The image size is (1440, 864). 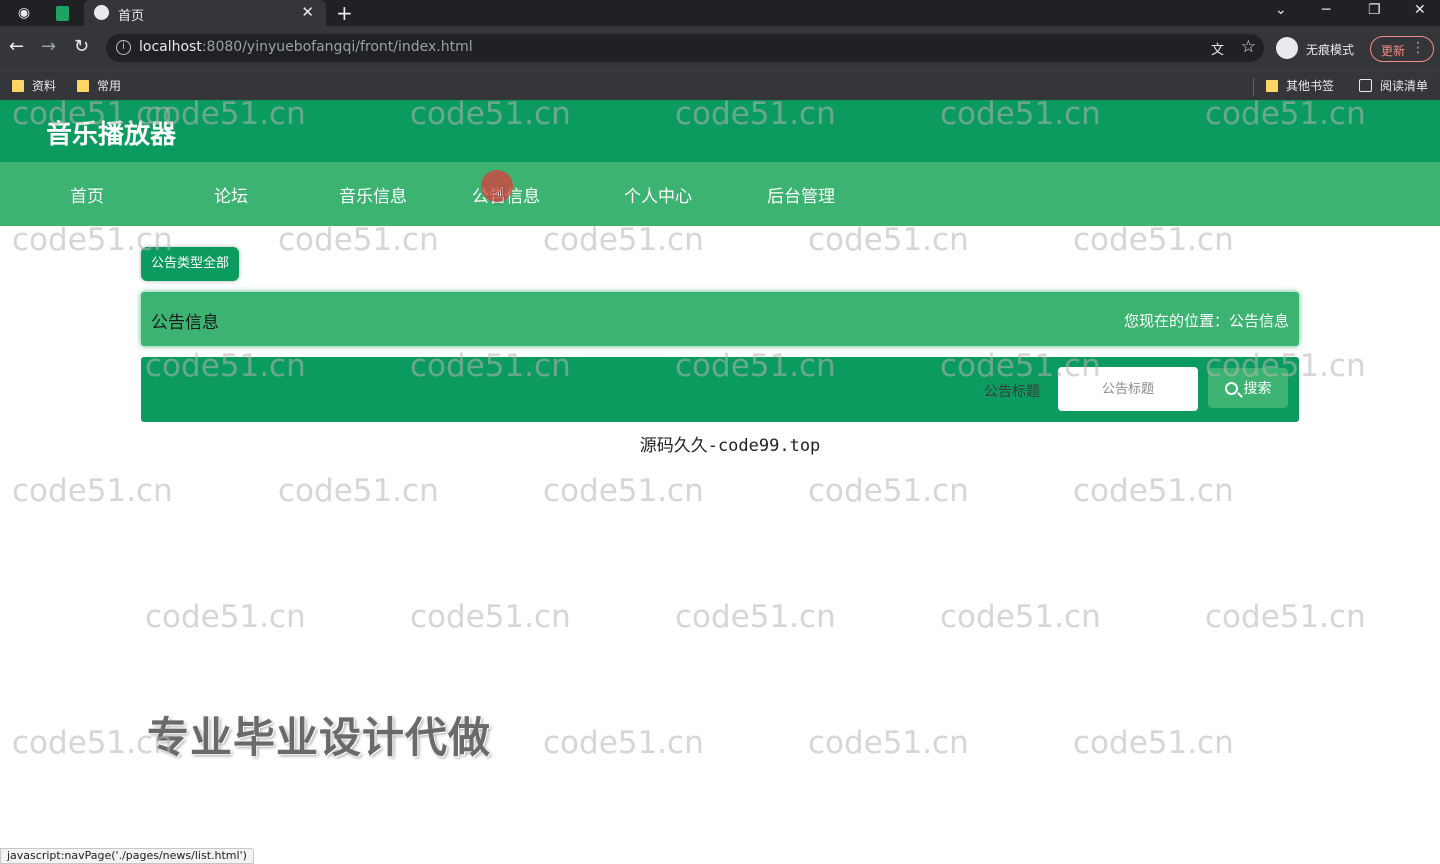 I want to click on tab-title: 首页, so click(x=131, y=16).